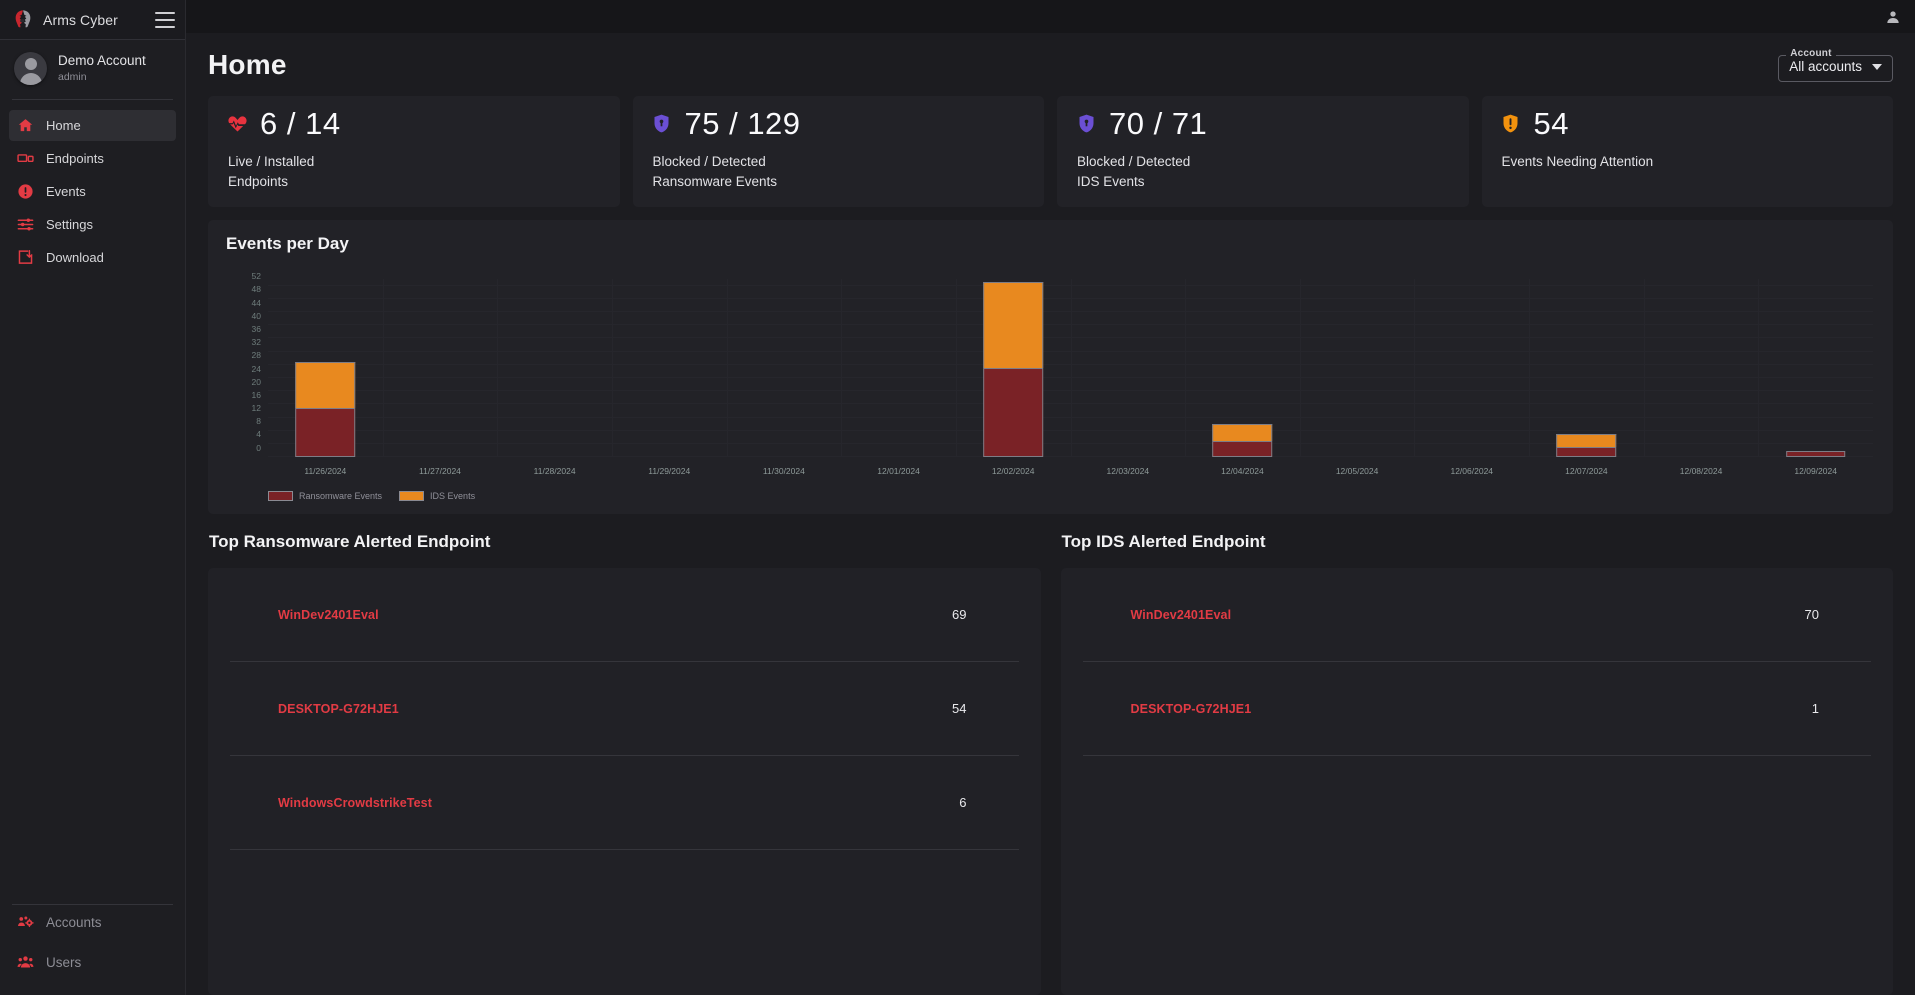 The height and width of the screenshot is (995, 1915). Describe the element at coordinates (1687, 152) in the screenshot. I see `stat-card-attention: 54 Events Needing Attention` at that location.